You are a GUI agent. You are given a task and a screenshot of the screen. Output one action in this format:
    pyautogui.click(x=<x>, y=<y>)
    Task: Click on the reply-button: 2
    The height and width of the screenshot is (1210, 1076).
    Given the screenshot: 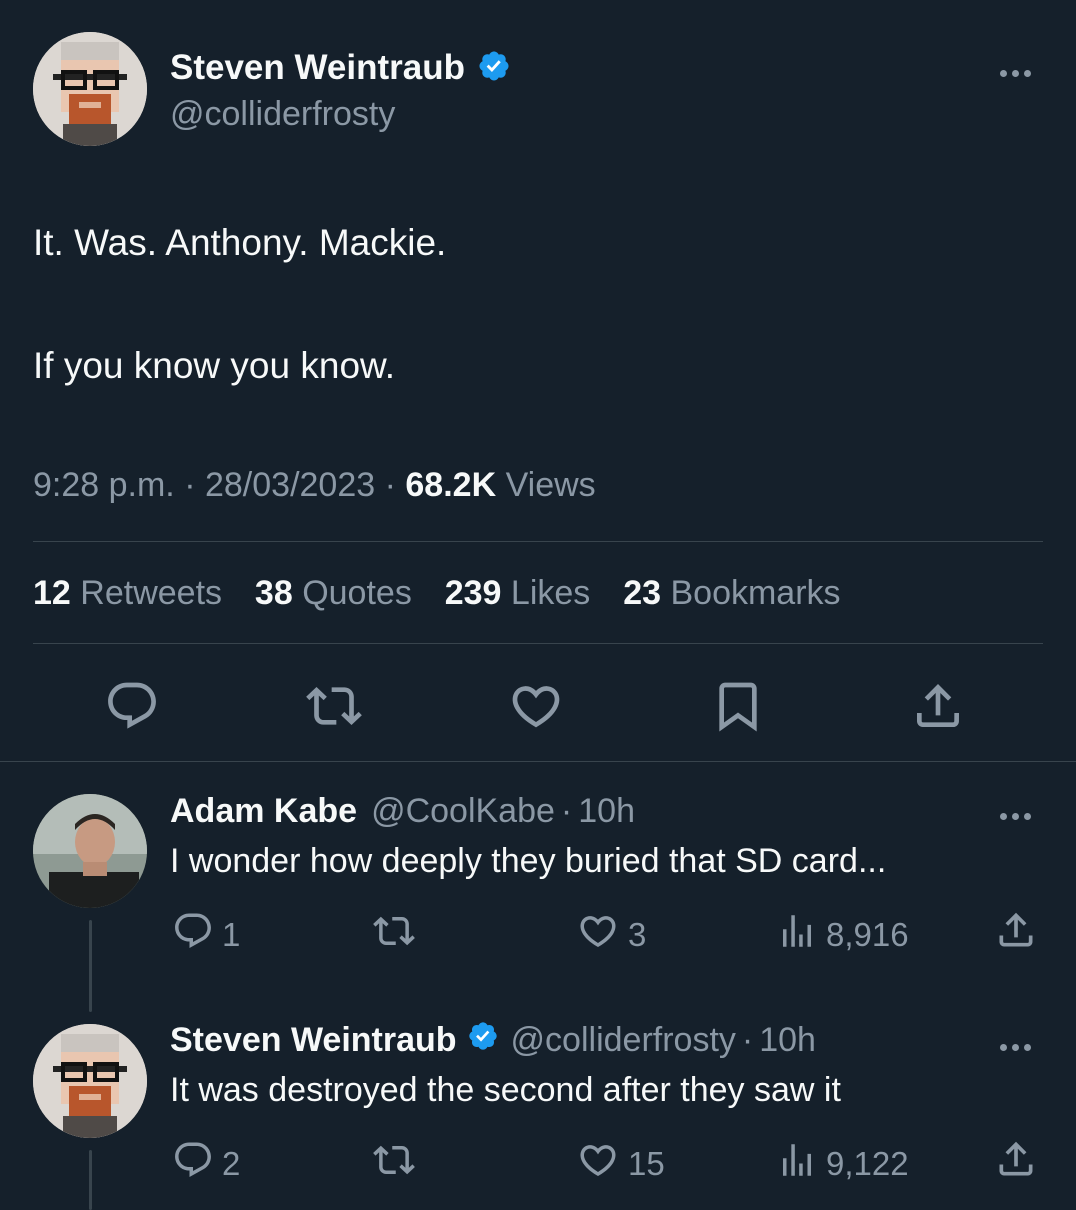 What is the action you would take?
    pyautogui.click(x=206, y=1164)
    